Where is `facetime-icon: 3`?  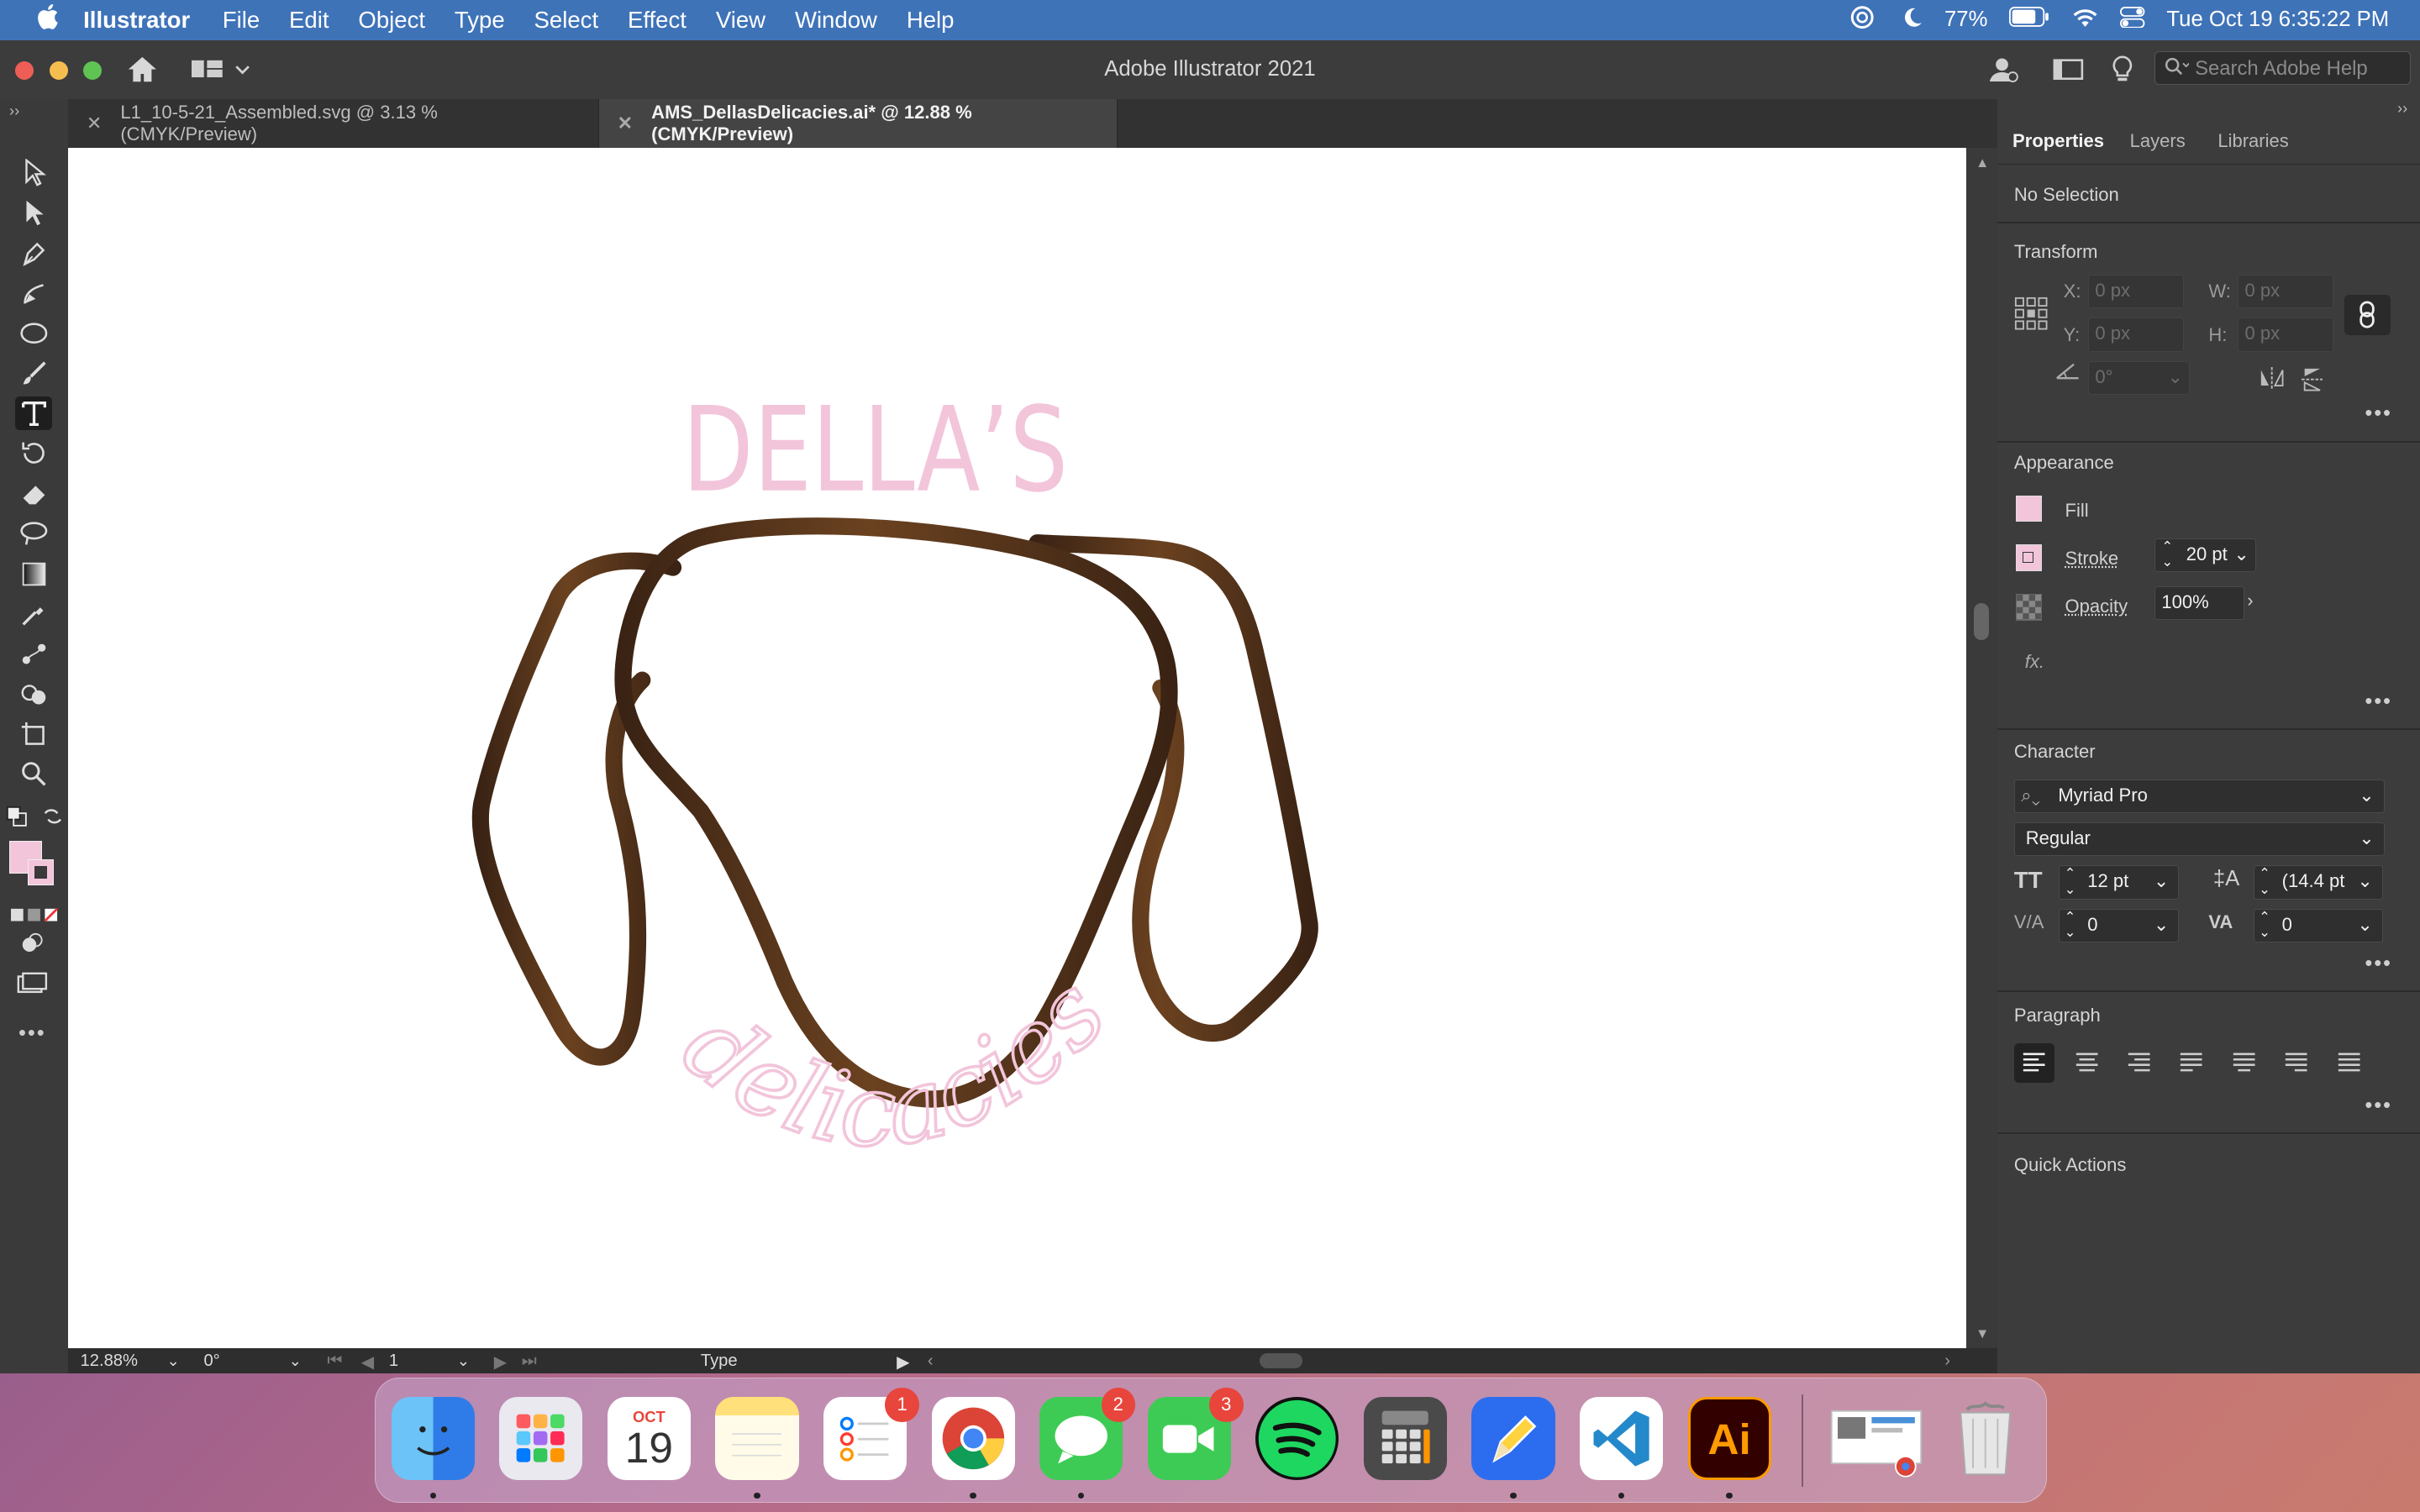 facetime-icon: 3 is located at coordinates (1195, 1434).